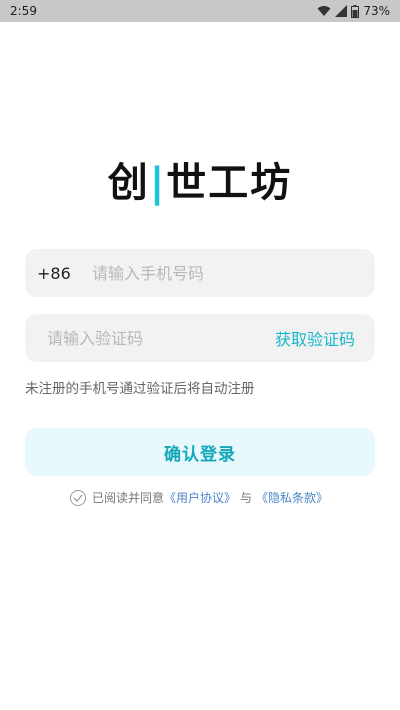  What do you see at coordinates (158, 183) in the screenshot?
I see `logo-accent-bar: |` at bounding box center [158, 183].